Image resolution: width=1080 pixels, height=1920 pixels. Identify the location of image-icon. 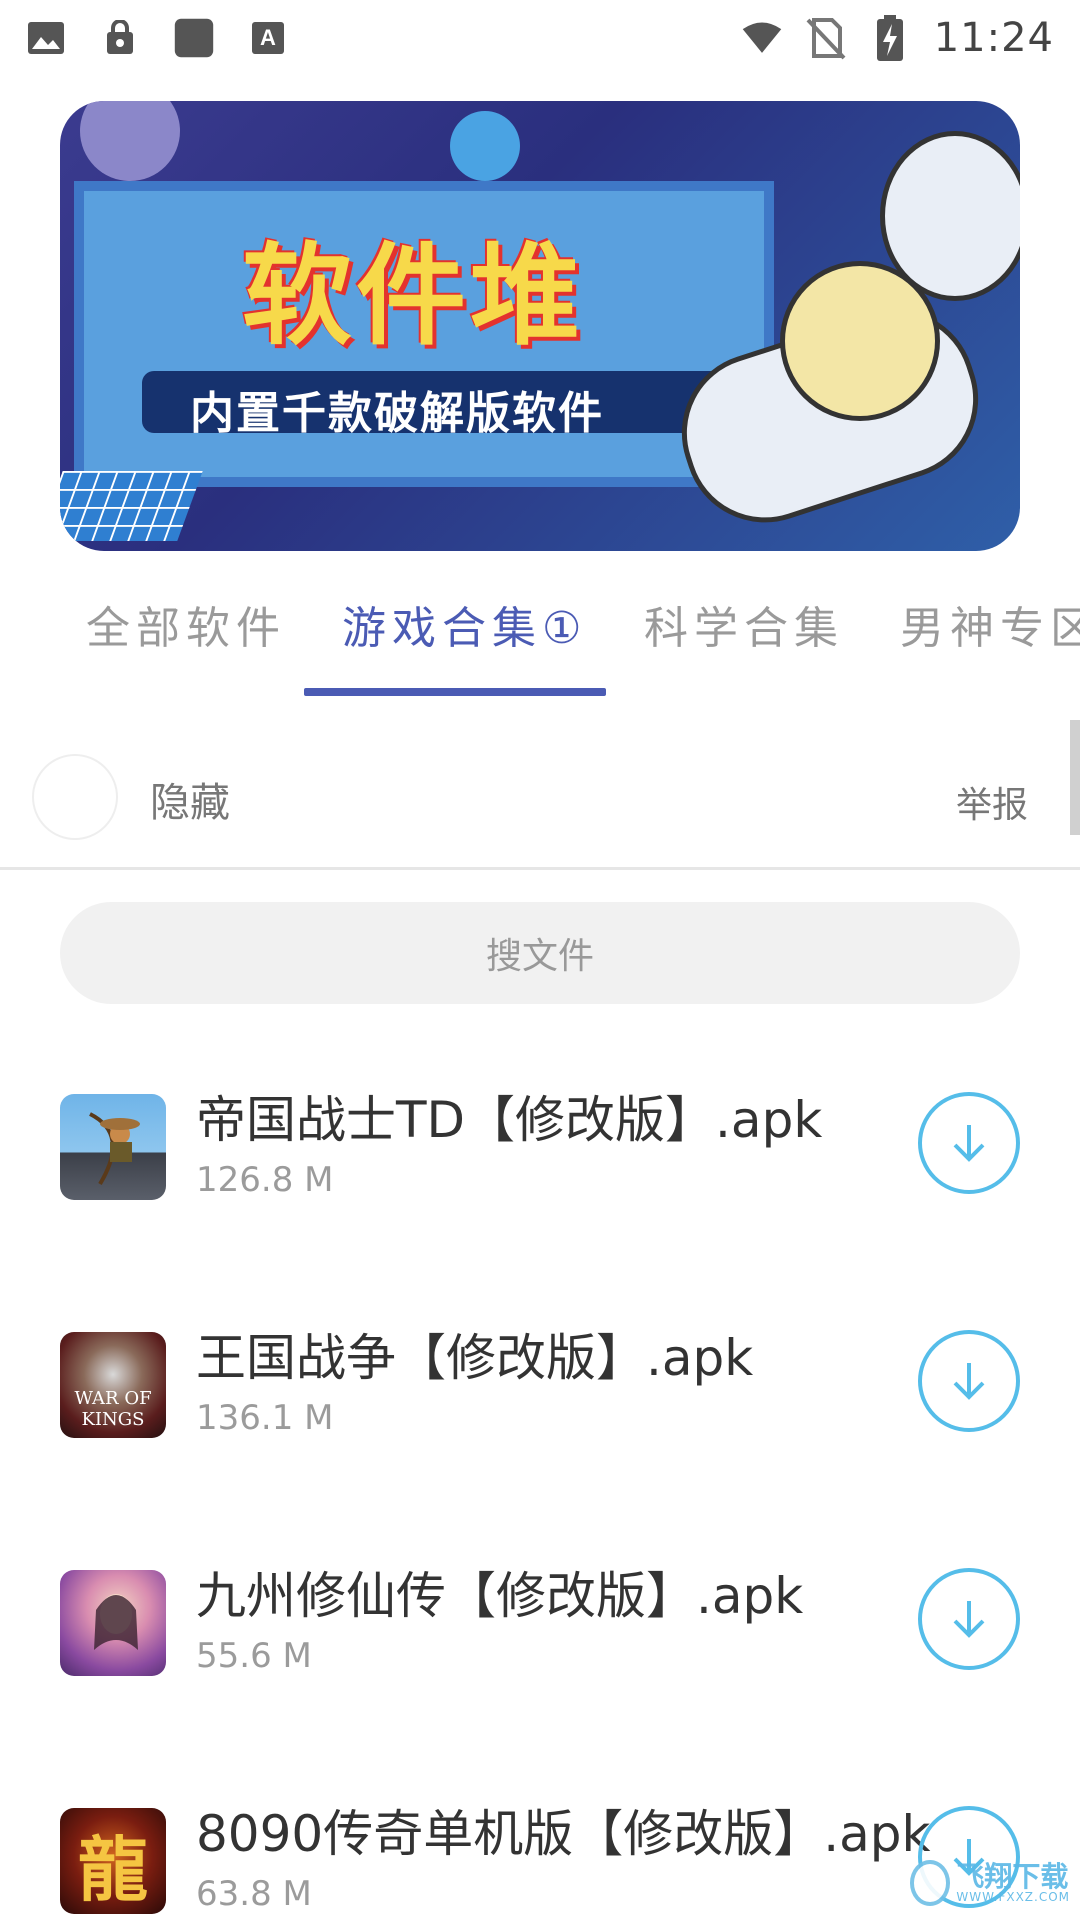
(46, 38).